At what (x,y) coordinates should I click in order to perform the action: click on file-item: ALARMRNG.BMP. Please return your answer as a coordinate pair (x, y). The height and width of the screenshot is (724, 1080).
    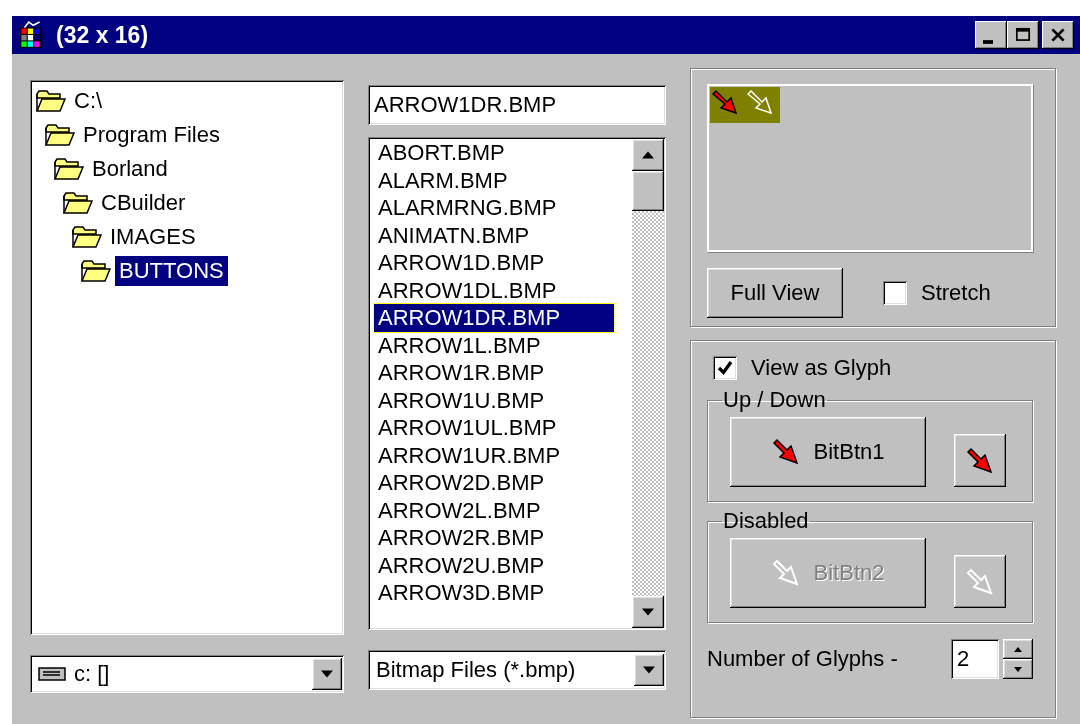
    Looking at the image, I should click on (494, 208).